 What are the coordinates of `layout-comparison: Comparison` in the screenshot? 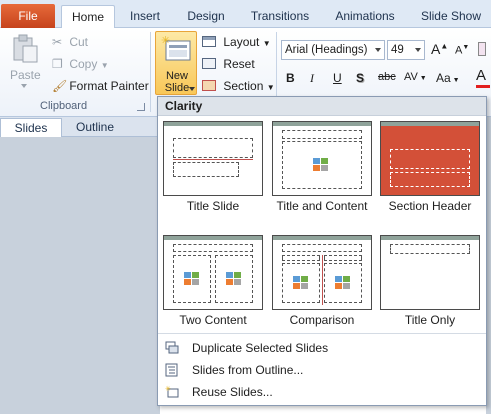 It's located at (322, 282).